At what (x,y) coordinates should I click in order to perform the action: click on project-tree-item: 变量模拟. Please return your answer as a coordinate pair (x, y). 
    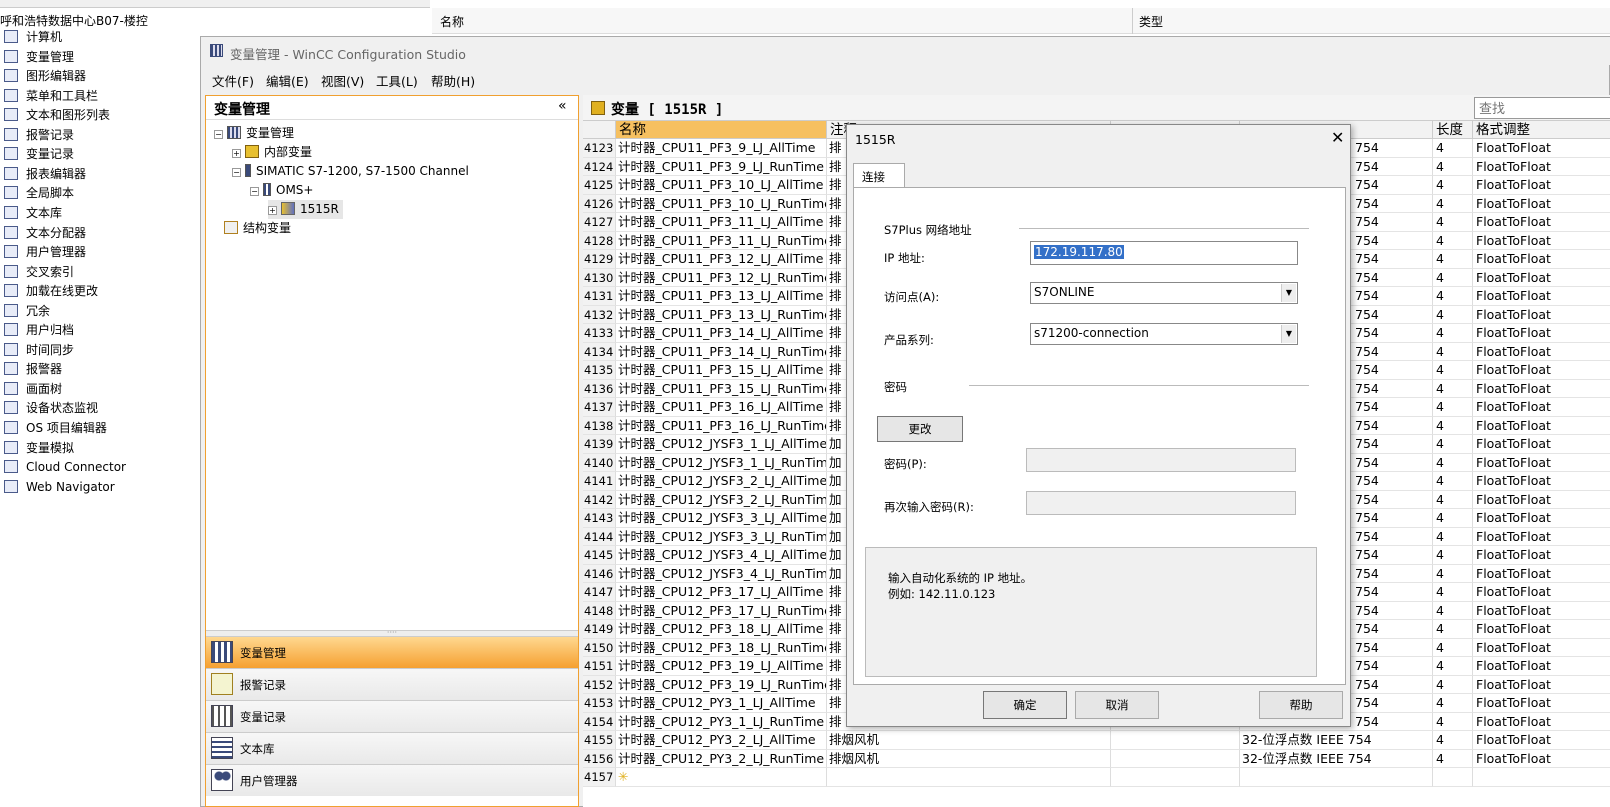
    Looking at the image, I should click on (37, 449).